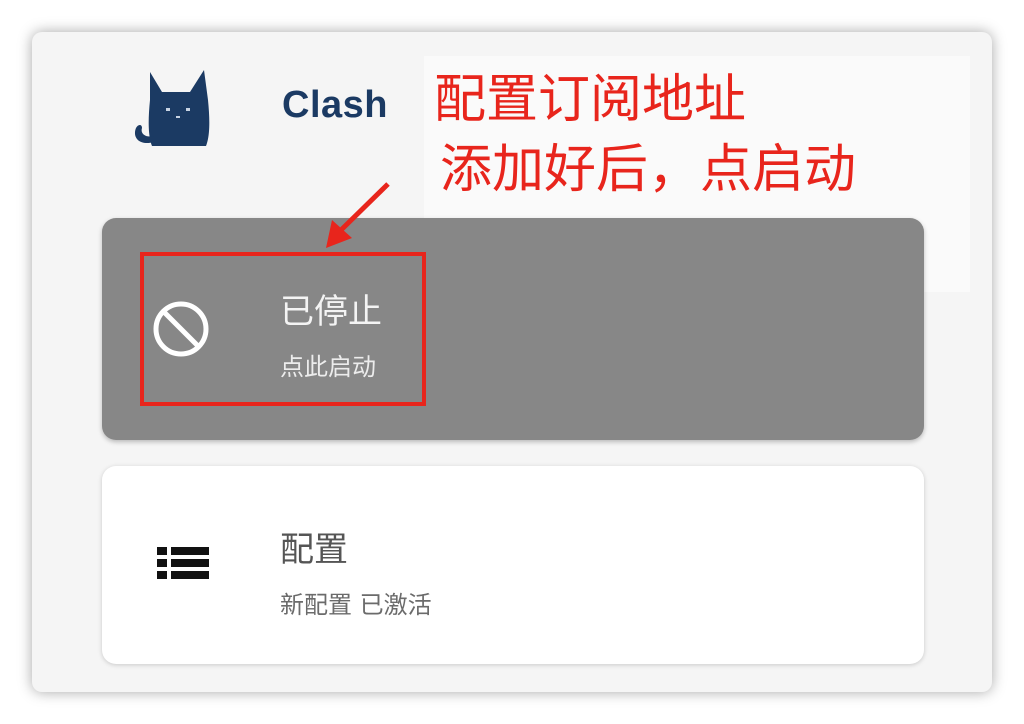  I want to click on annotation-line-1: 配置订阅地址, so click(590, 100).